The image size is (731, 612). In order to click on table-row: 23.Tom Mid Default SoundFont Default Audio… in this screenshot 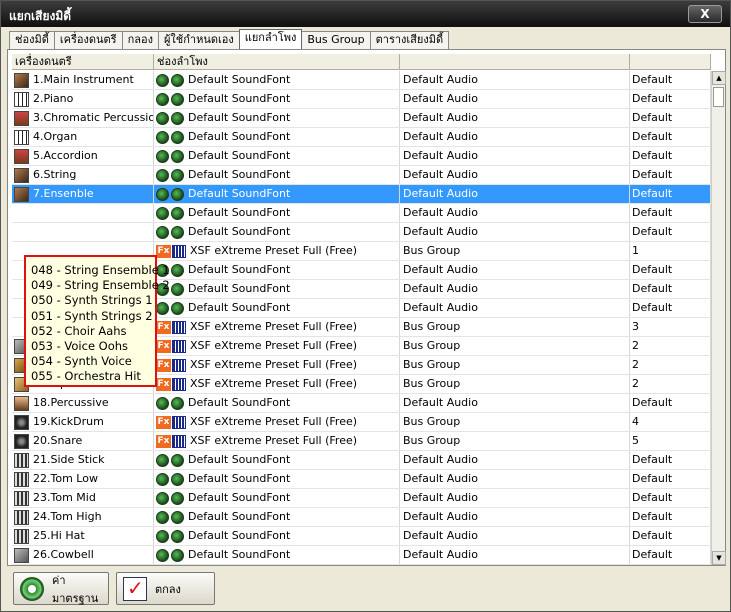, I will do `click(361, 498)`.